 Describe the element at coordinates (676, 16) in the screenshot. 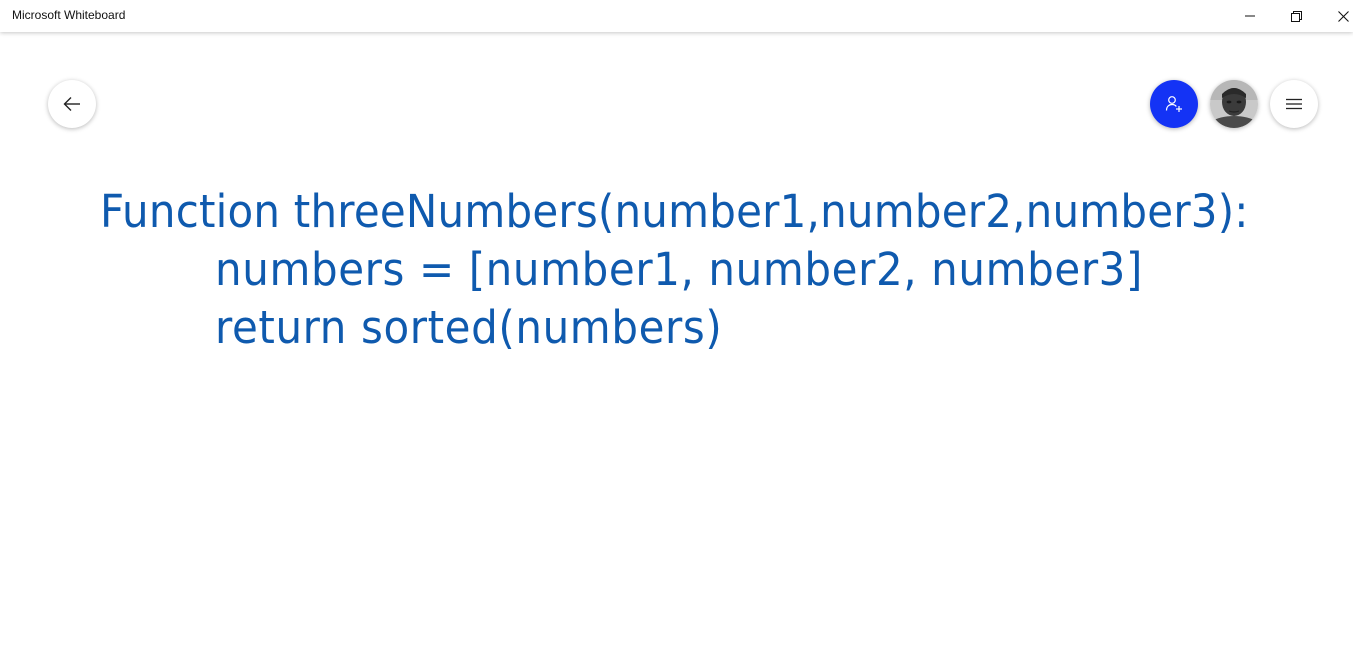

I see `title-bar: Microsoft Whiteboard` at that location.